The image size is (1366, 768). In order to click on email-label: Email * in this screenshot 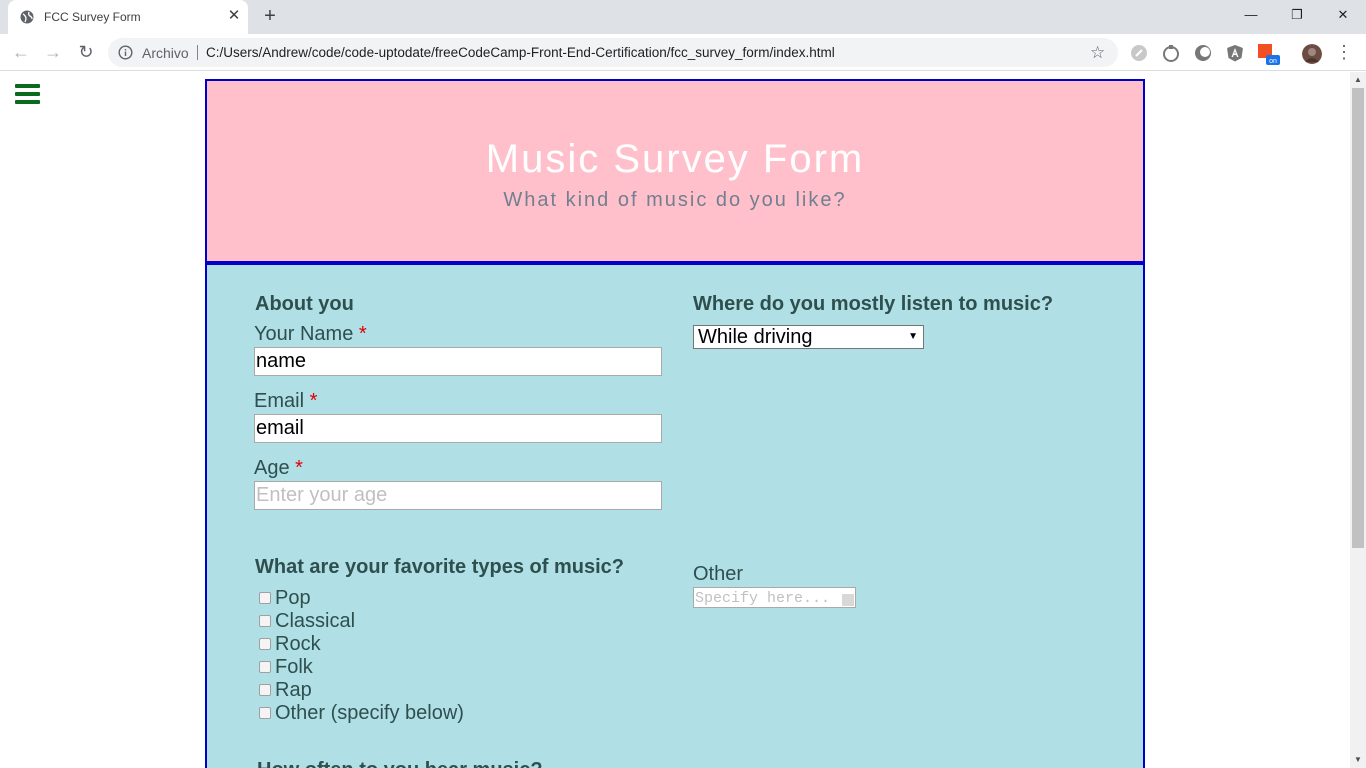, I will do `click(285, 401)`.